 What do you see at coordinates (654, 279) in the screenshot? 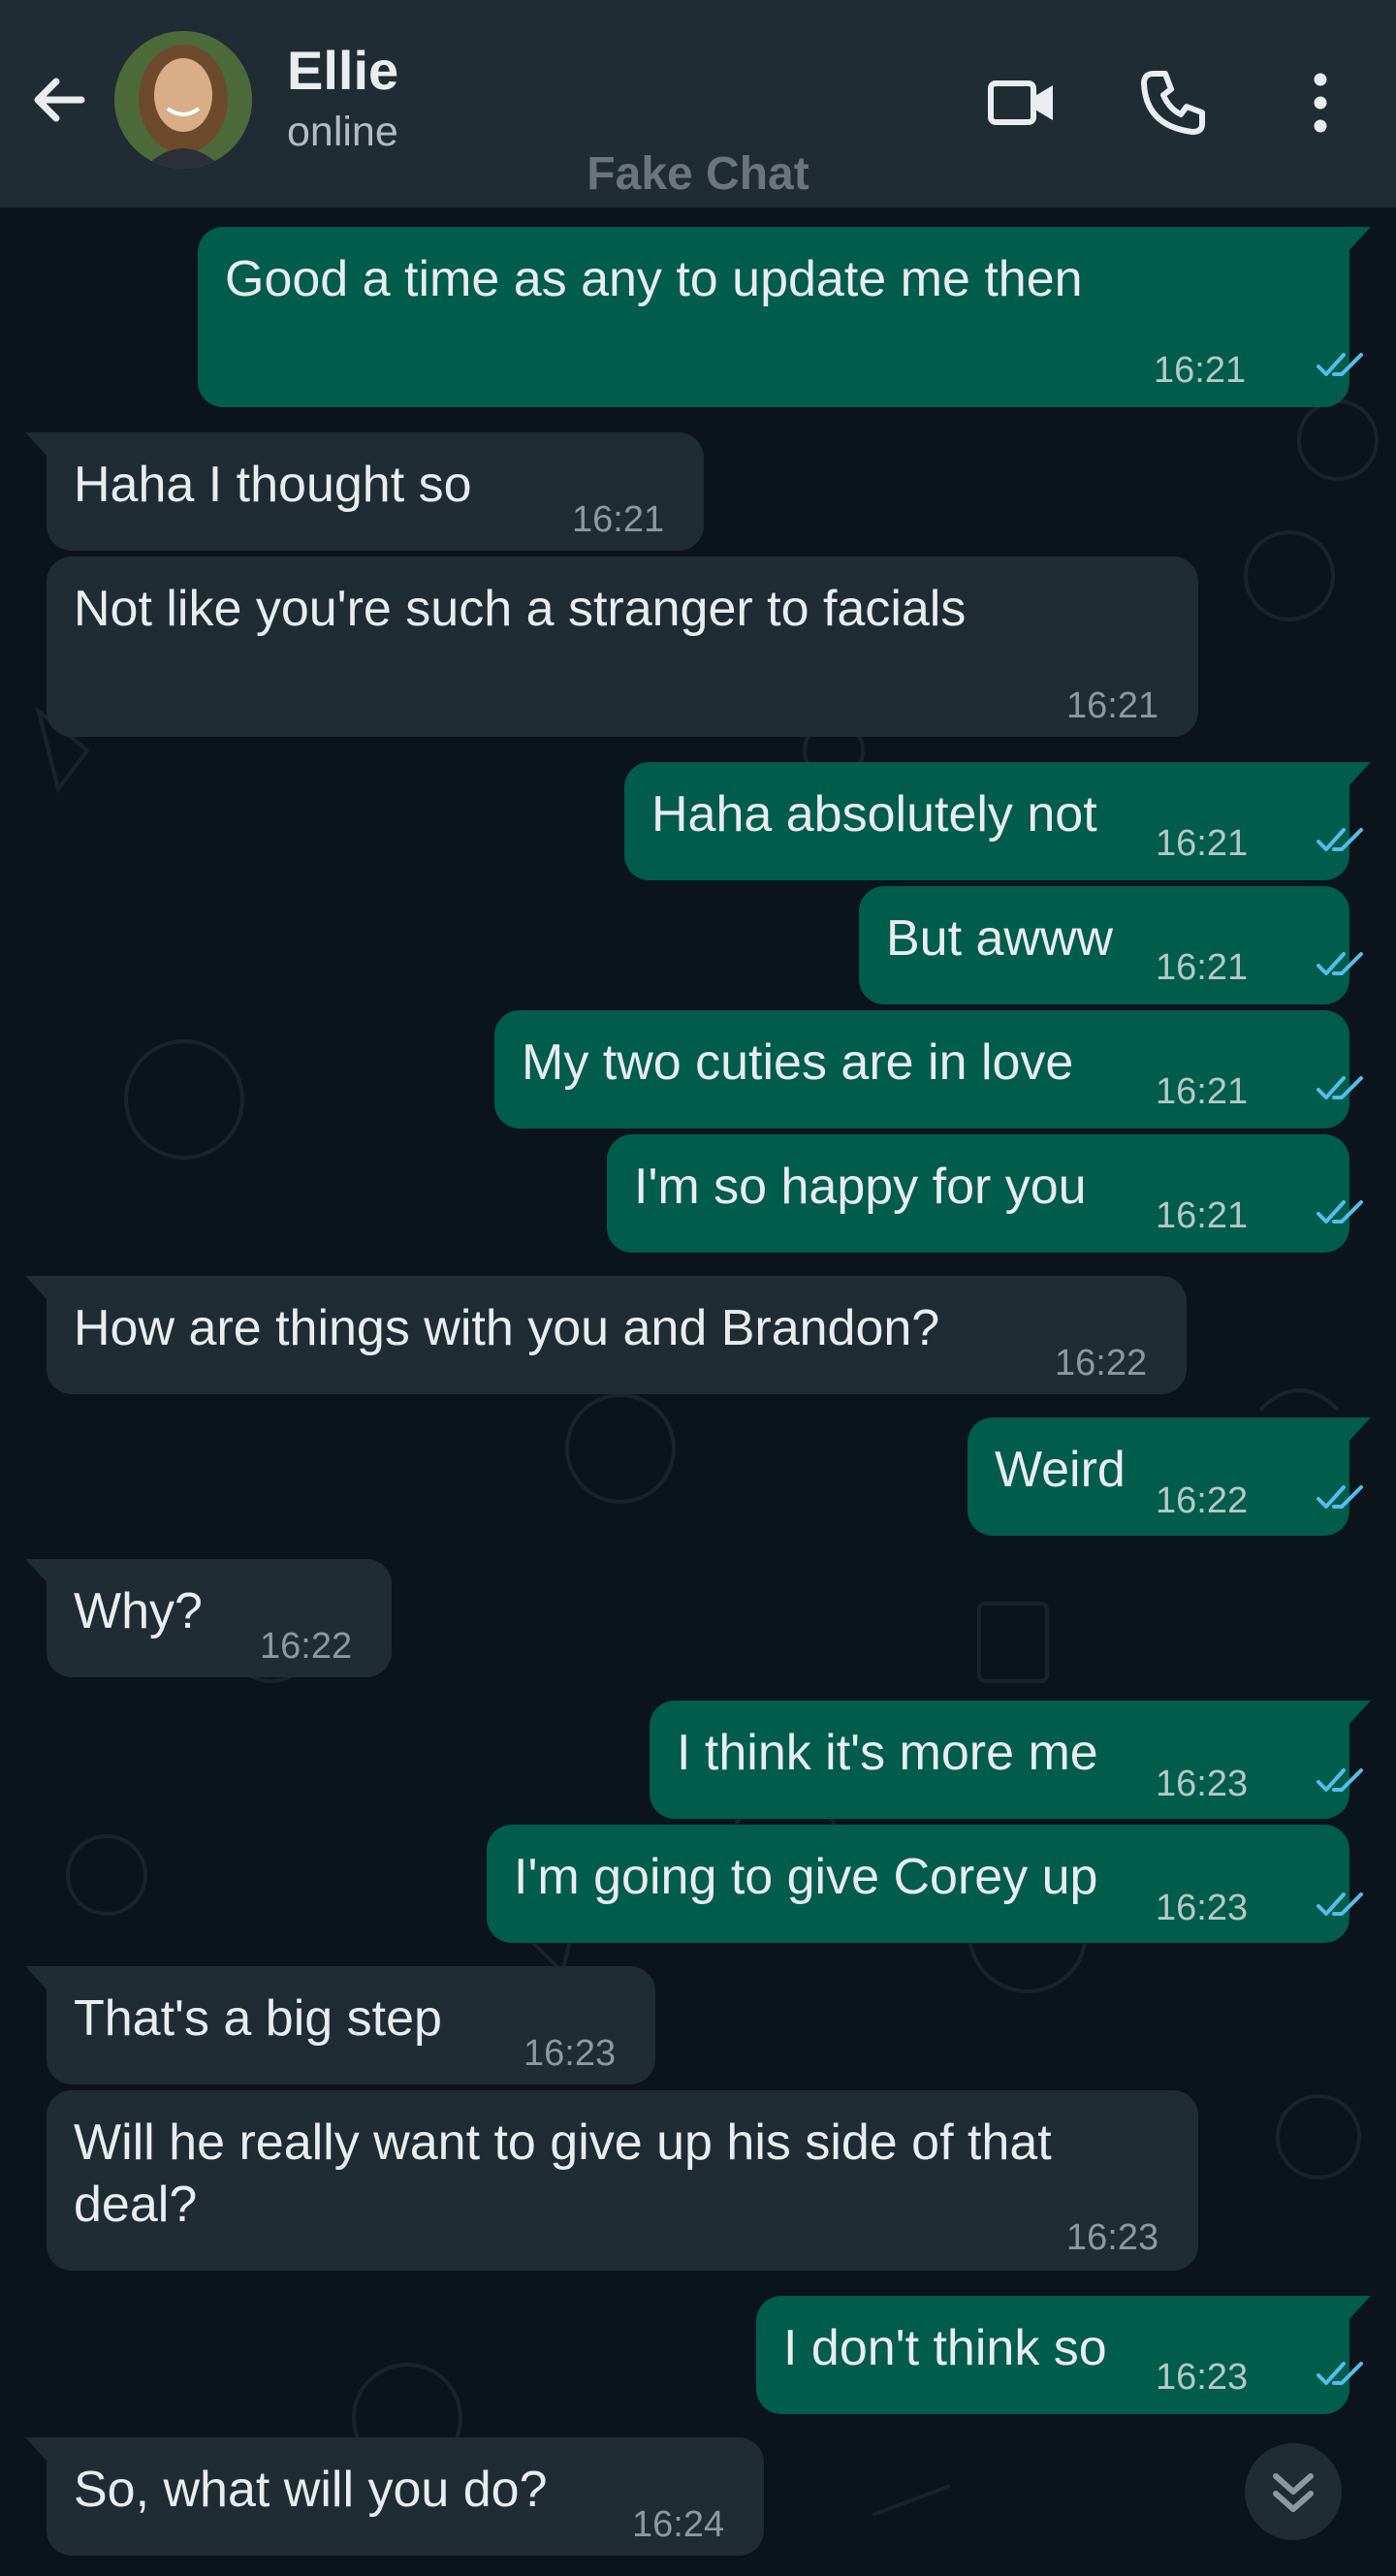
I see `message-text: Good a time as any to update me then` at bounding box center [654, 279].